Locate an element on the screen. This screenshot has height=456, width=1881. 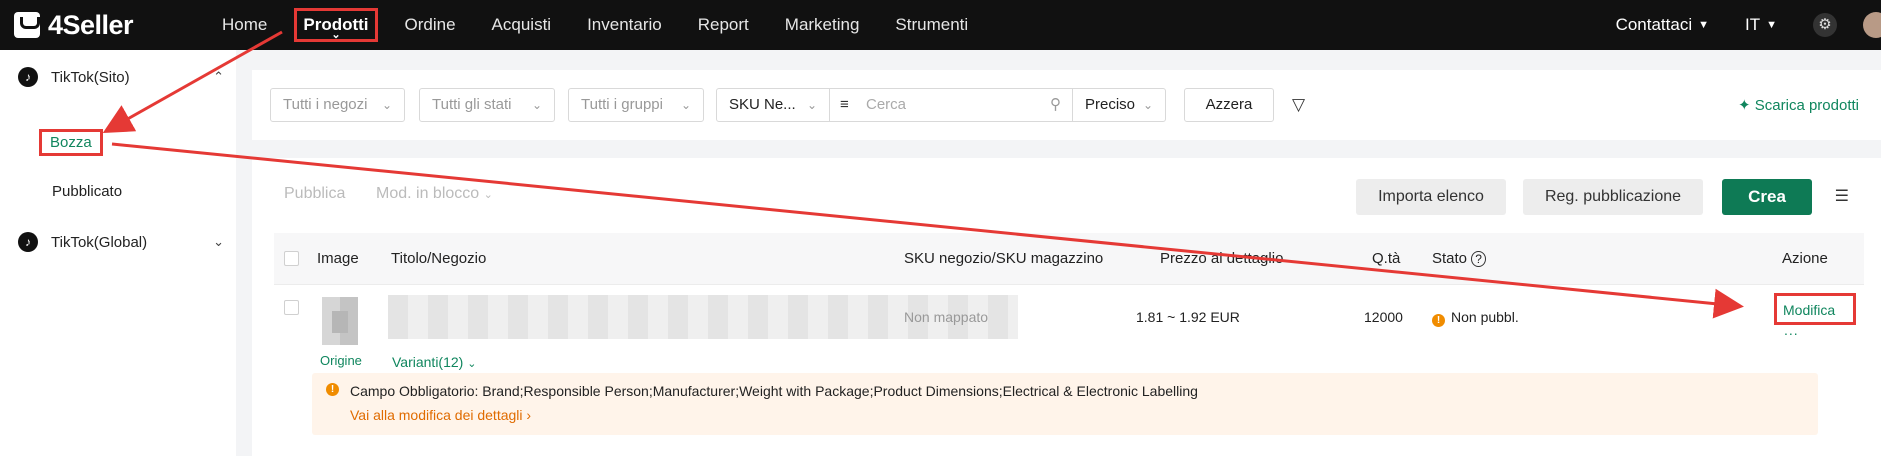
chevron-up-icon: ⌃ is located at coordinates (218, 76).